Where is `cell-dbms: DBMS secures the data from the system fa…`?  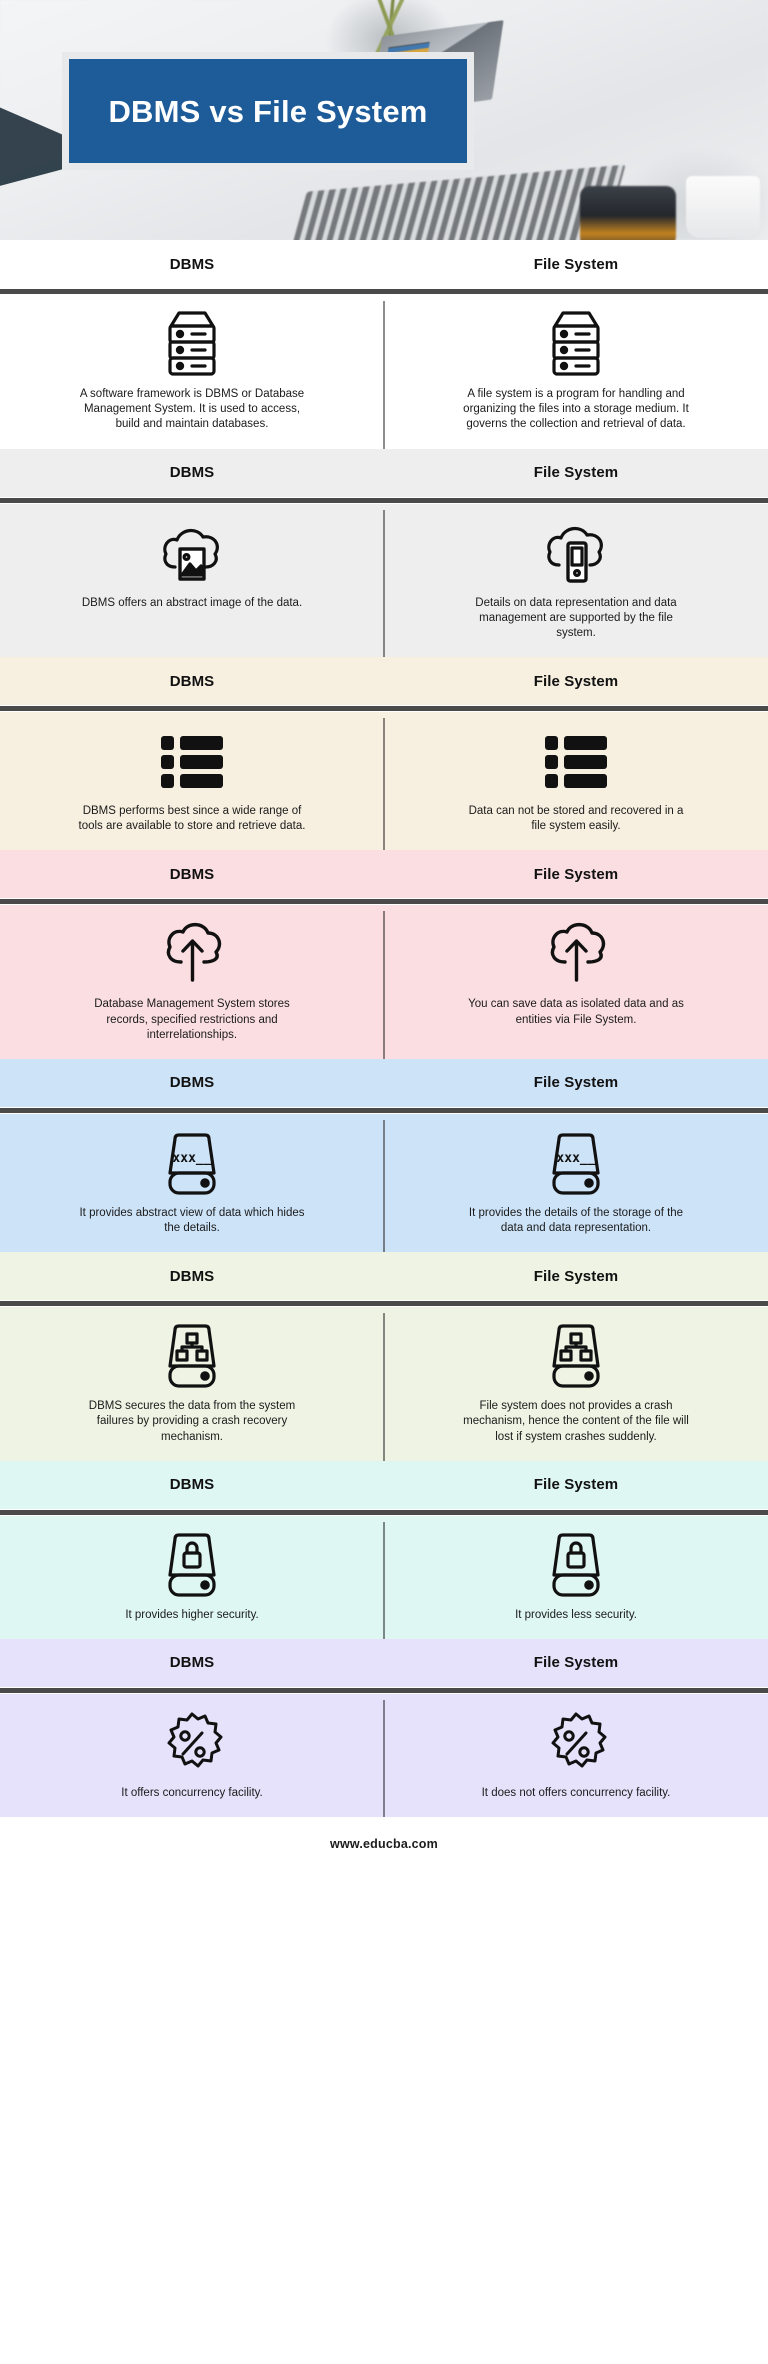 cell-dbms: DBMS secures the data from the system fa… is located at coordinates (192, 1383).